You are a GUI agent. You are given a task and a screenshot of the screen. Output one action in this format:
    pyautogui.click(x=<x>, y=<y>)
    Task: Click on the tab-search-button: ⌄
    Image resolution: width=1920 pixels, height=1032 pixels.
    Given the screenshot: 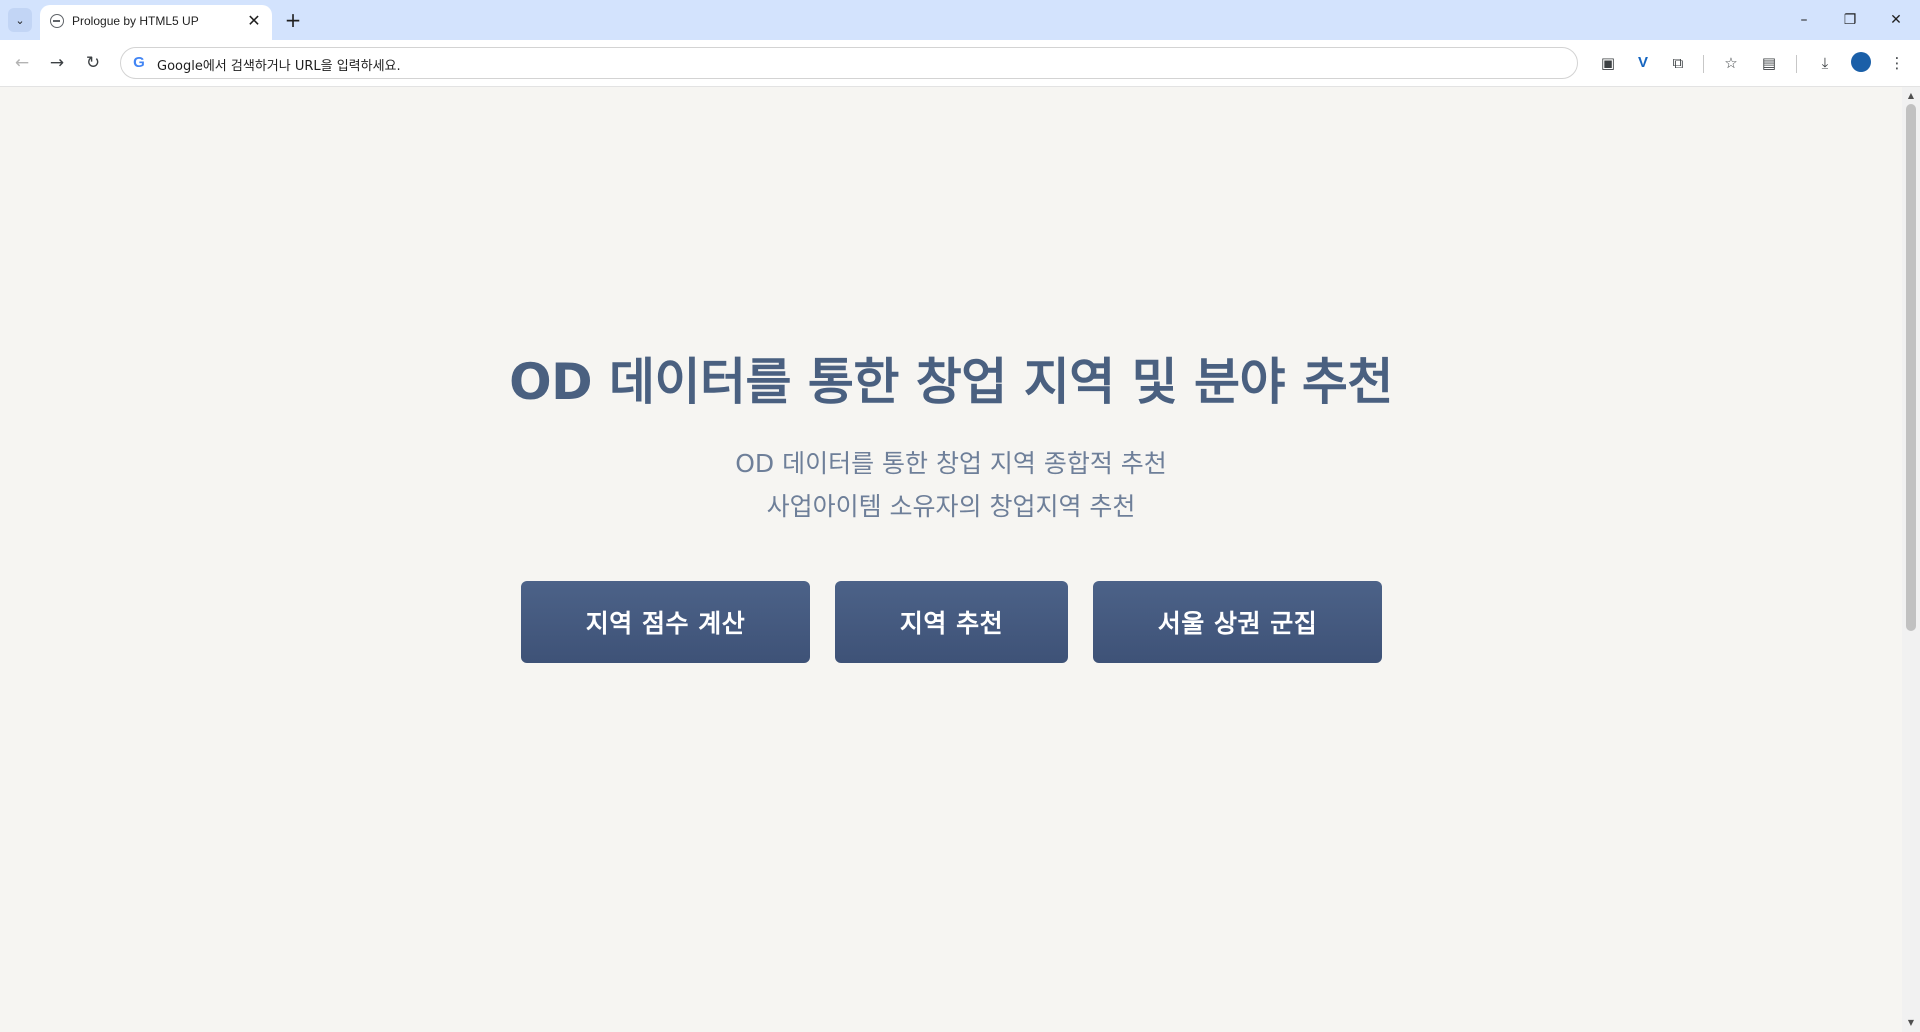 What is the action you would take?
    pyautogui.click(x=20, y=20)
    